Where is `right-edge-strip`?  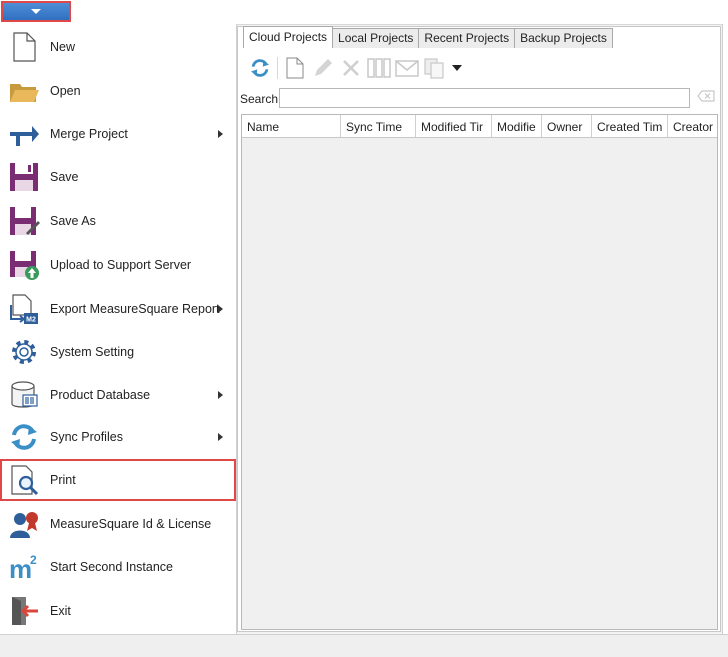 right-edge-strip is located at coordinates (725, 329).